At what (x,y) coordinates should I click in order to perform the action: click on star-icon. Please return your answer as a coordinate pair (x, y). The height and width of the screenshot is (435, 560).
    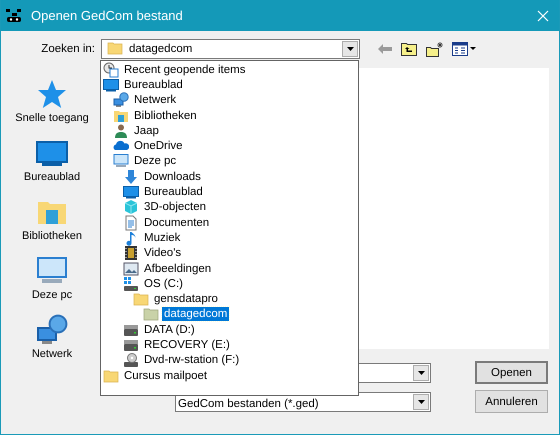
    Looking at the image, I should click on (52, 94).